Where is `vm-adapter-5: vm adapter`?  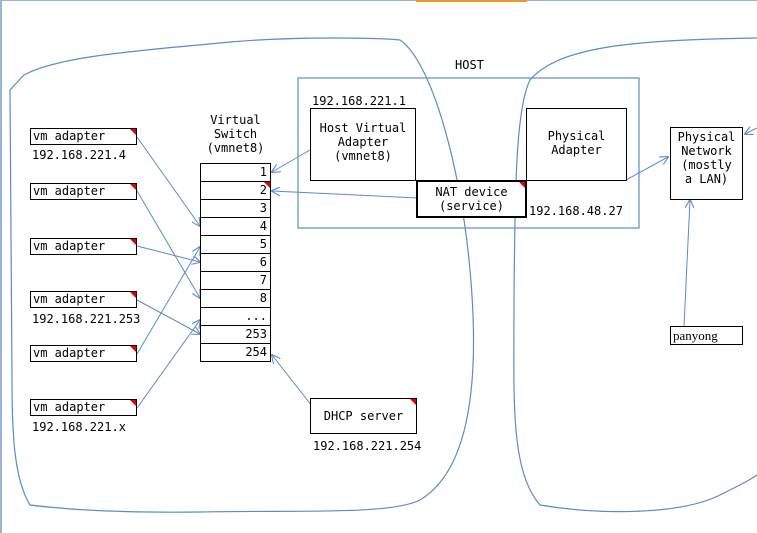
vm-adapter-5: vm adapter is located at coordinates (83, 353).